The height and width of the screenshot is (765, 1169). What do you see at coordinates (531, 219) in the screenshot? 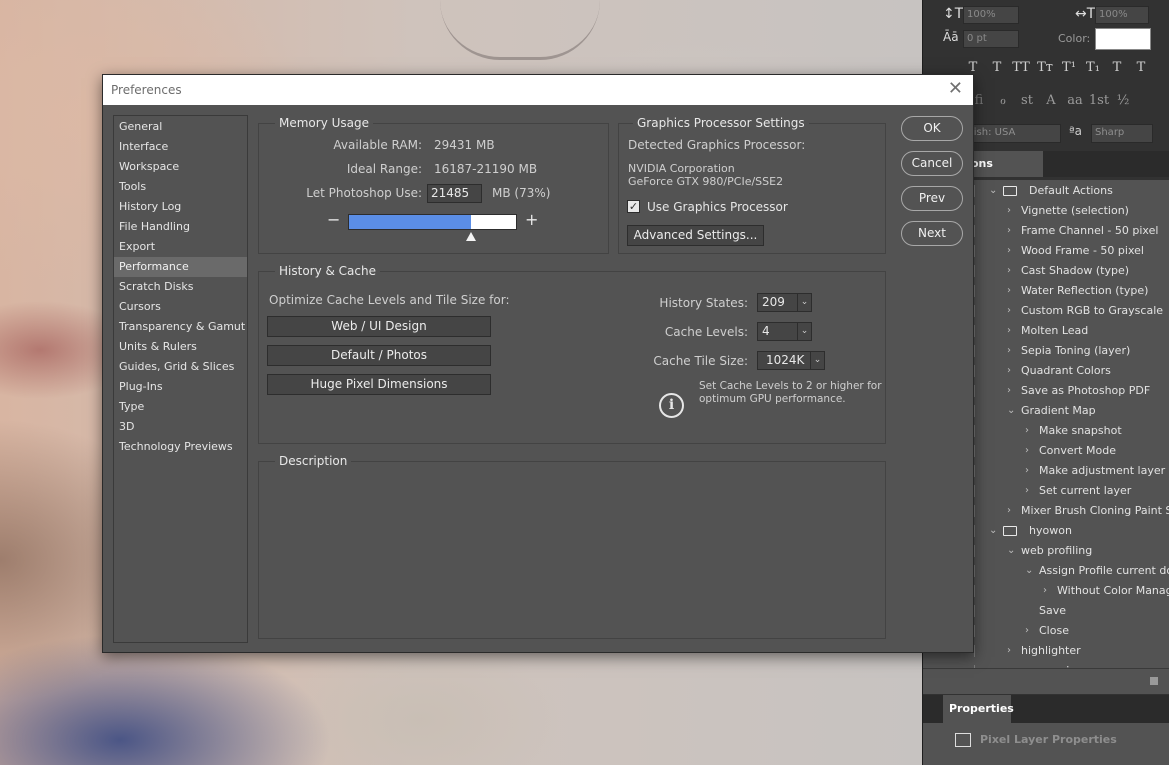
I see `increase-memory-button: +` at bounding box center [531, 219].